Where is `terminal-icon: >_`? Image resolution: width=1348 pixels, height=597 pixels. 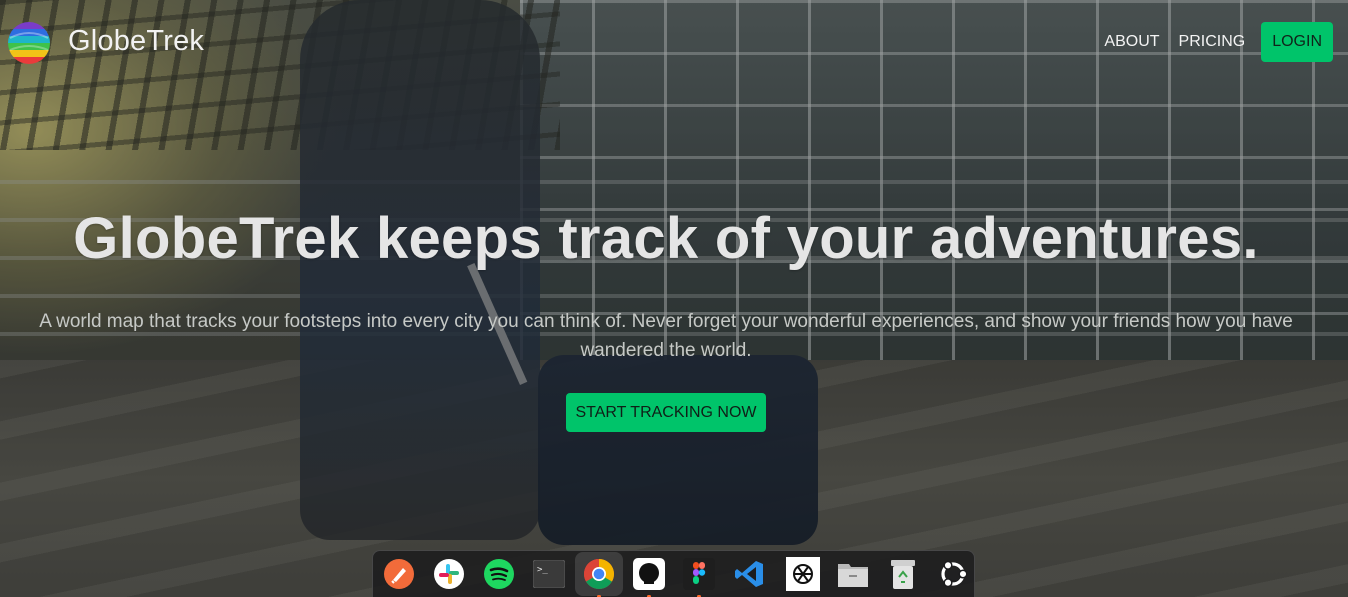
terminal-icon: >_ is located at coordinates (549, 574).